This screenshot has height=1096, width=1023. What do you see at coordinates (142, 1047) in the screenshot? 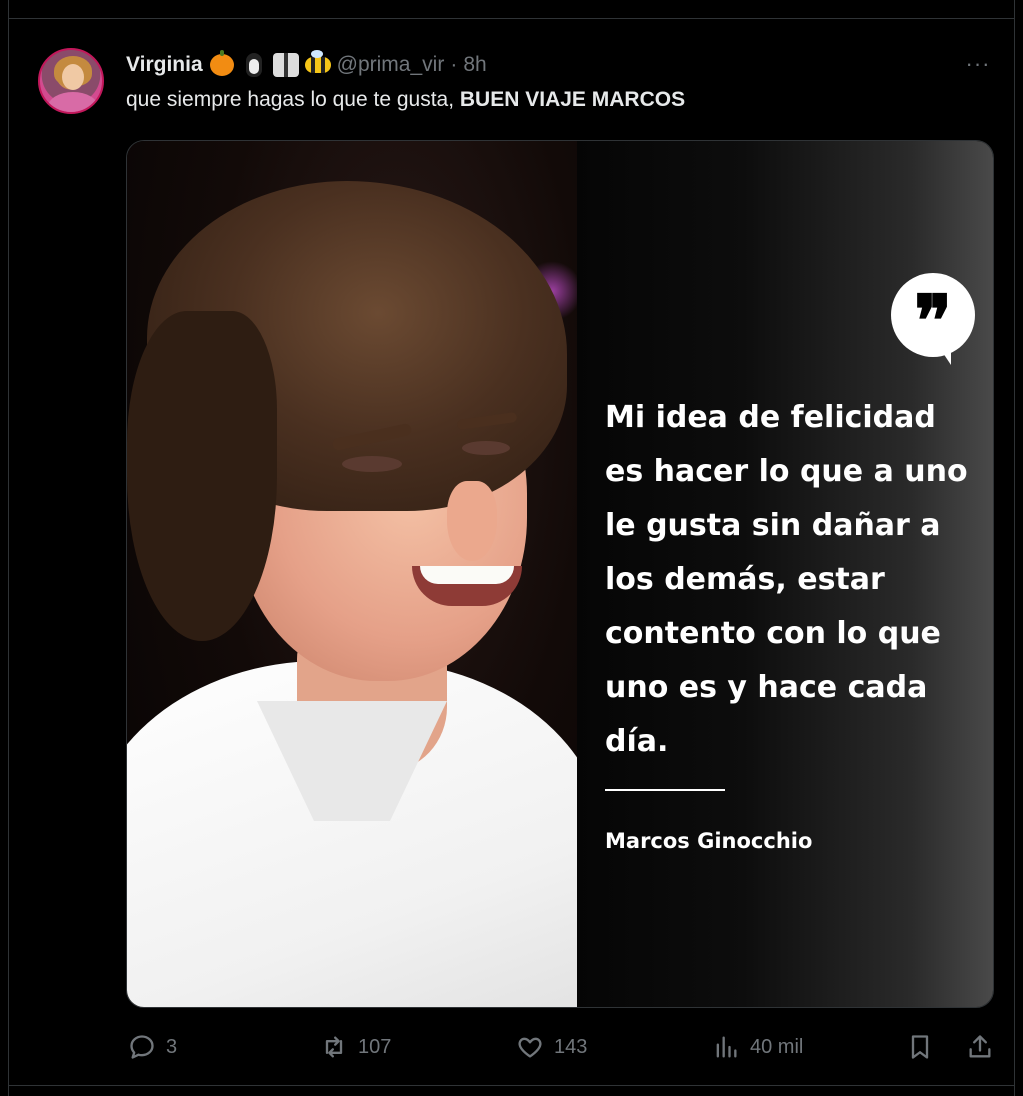
I see `reply-icon` at bounding box center [142, 1047].